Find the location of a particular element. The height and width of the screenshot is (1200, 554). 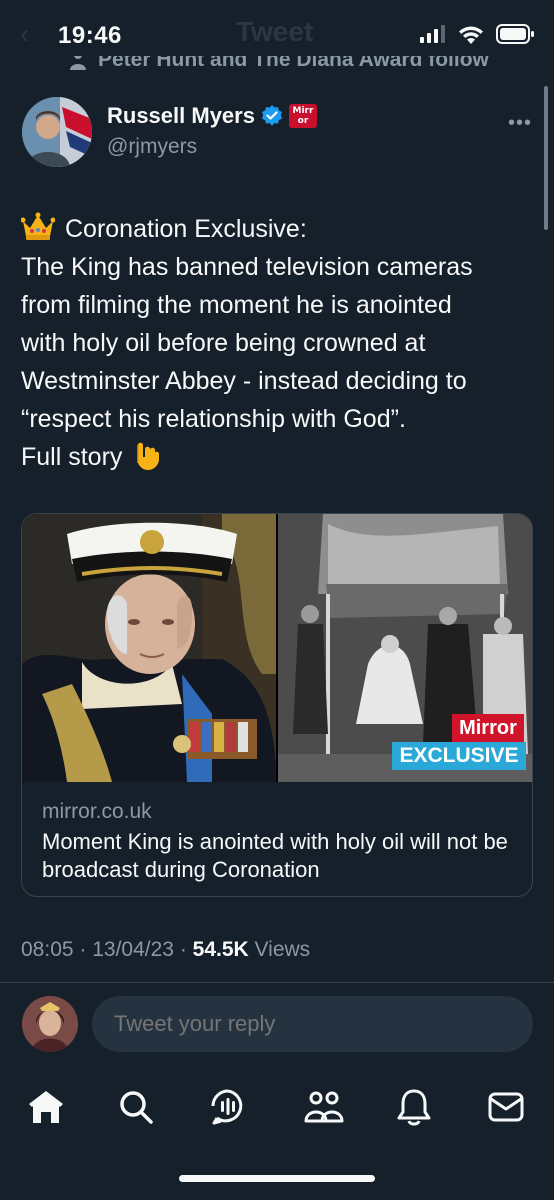

battery-icon is located at coordinates (515, 34).